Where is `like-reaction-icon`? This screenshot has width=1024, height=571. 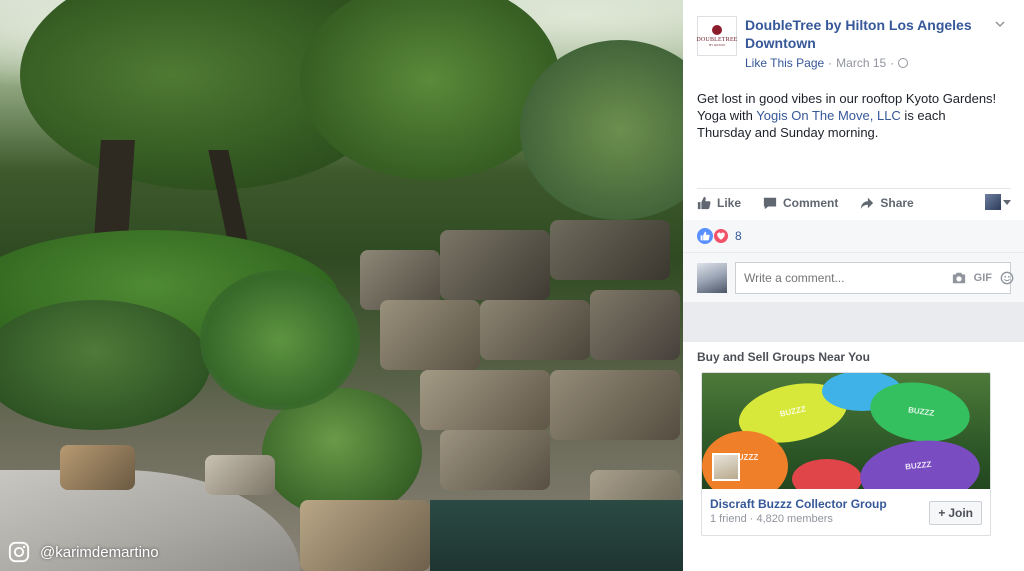 like-reaction-icon is located at coordinates (705, 236).